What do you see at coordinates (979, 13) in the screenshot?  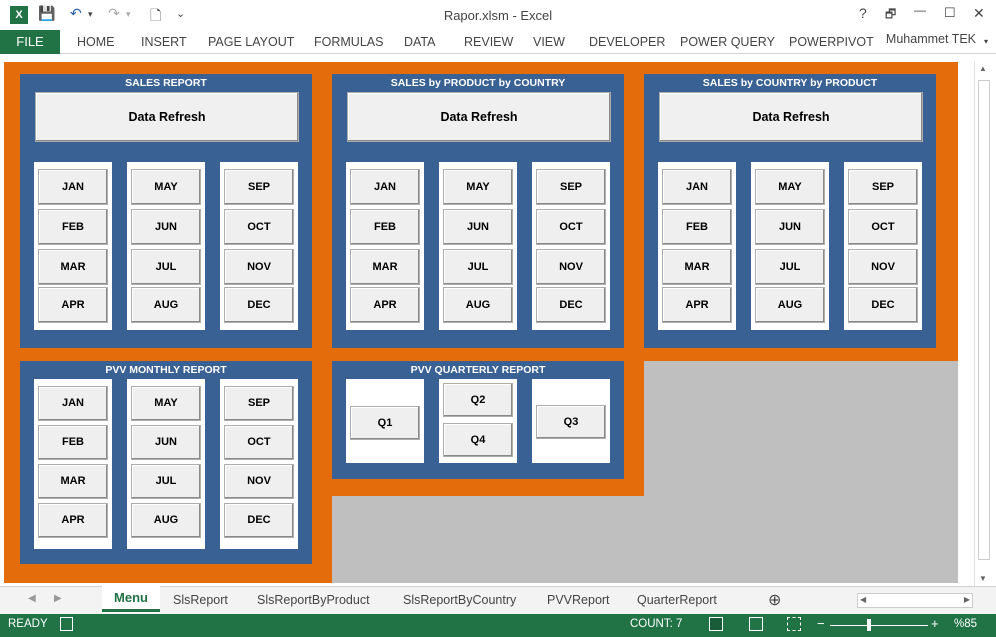 I see `close-icon: ✕` at bounding box center [979, 13].